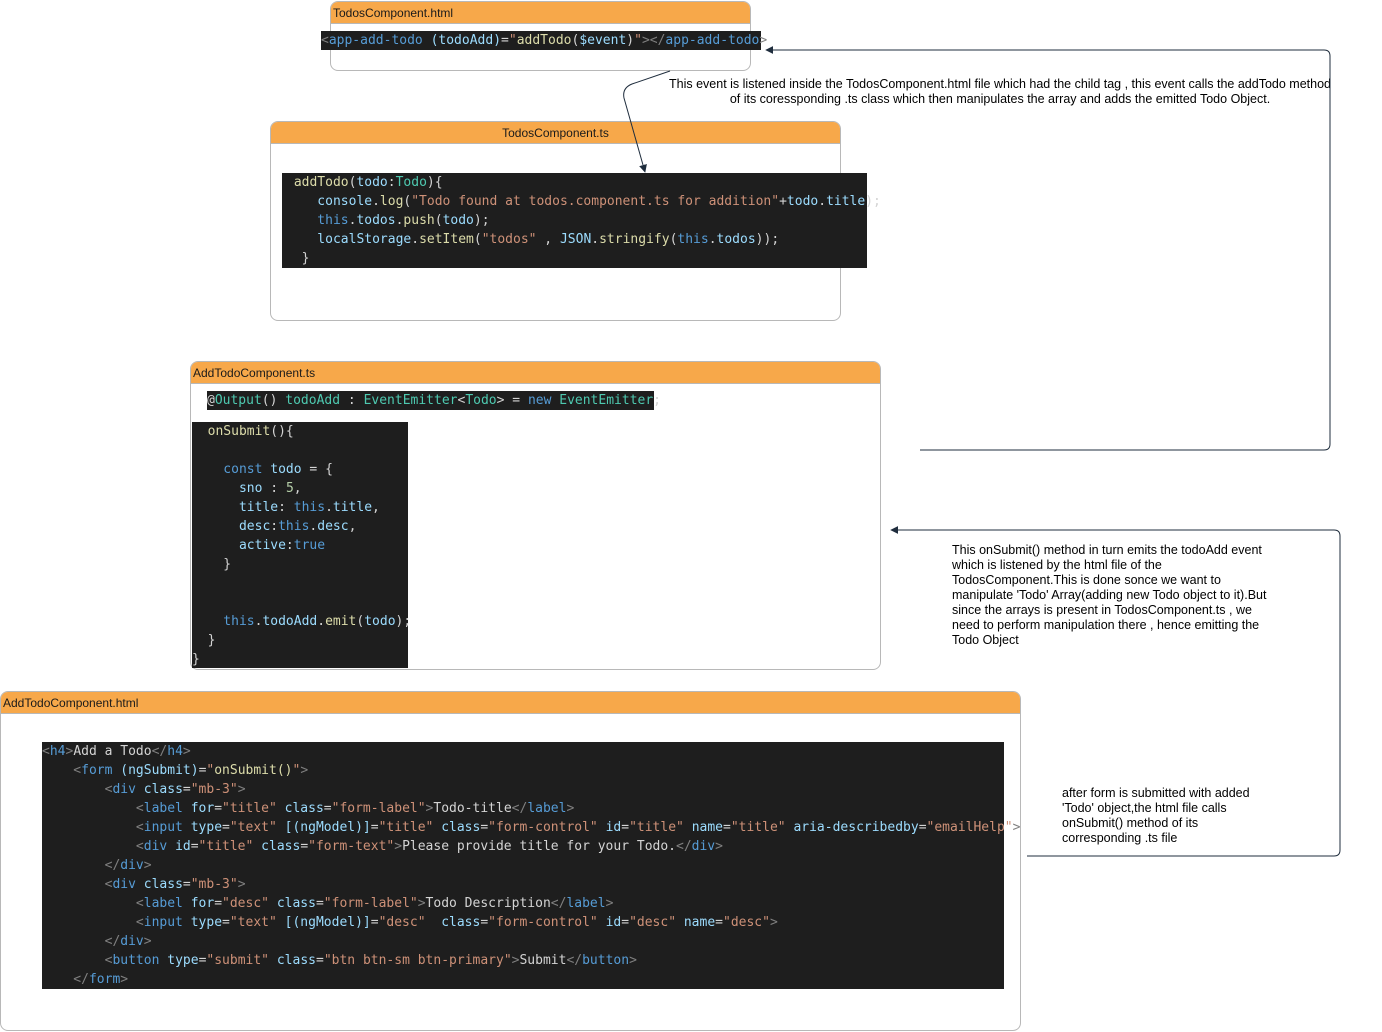 This screenshot has width=1382, height=1032. I want to click on arrow-html-to-ts, so click(647, 121).